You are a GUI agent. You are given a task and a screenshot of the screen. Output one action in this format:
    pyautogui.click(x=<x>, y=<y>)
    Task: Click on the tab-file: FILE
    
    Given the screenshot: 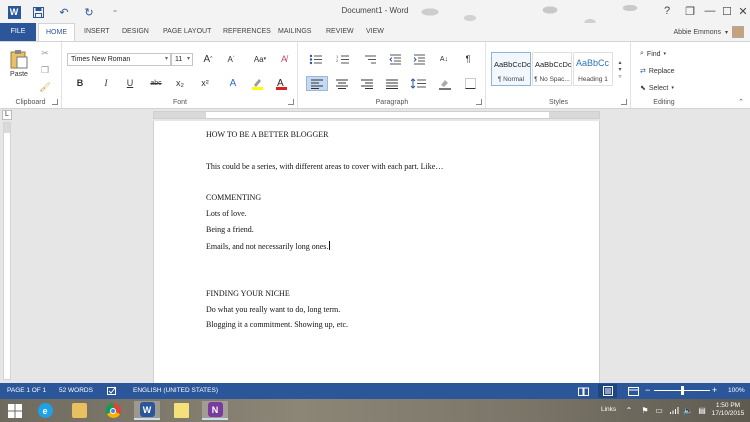 What is the action you would take?
    pyautogui.click(x=18, y=32)
    